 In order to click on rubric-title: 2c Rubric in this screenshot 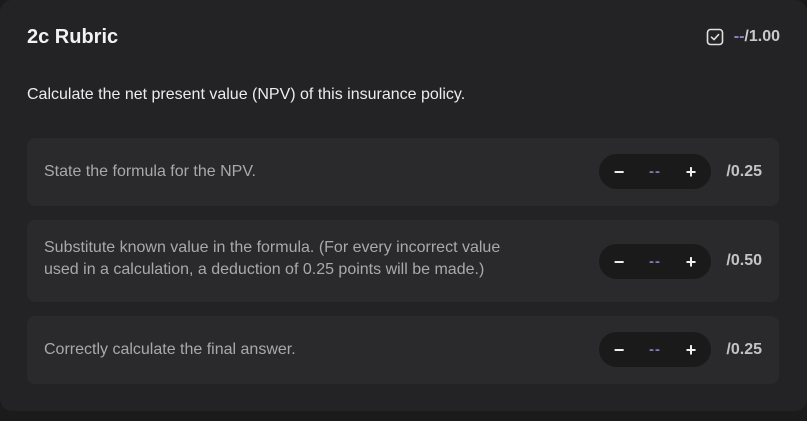, I will do `click(73, 37)`.